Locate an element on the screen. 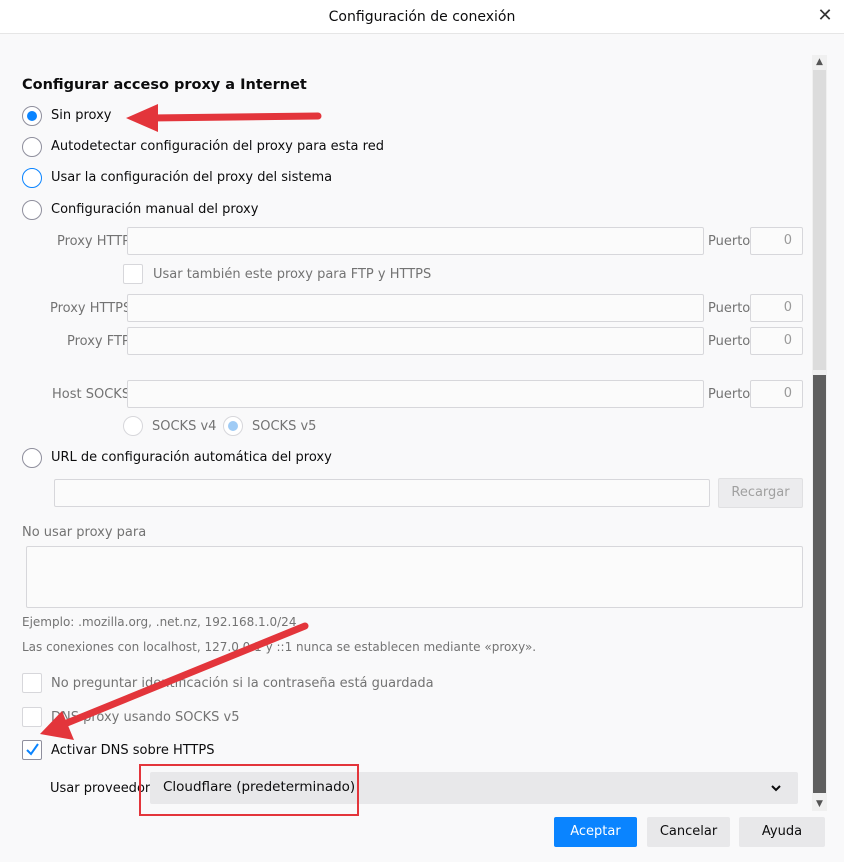 The image size is (844, 862). arrow-to-no-proxy is located at coordinates (224, 118).